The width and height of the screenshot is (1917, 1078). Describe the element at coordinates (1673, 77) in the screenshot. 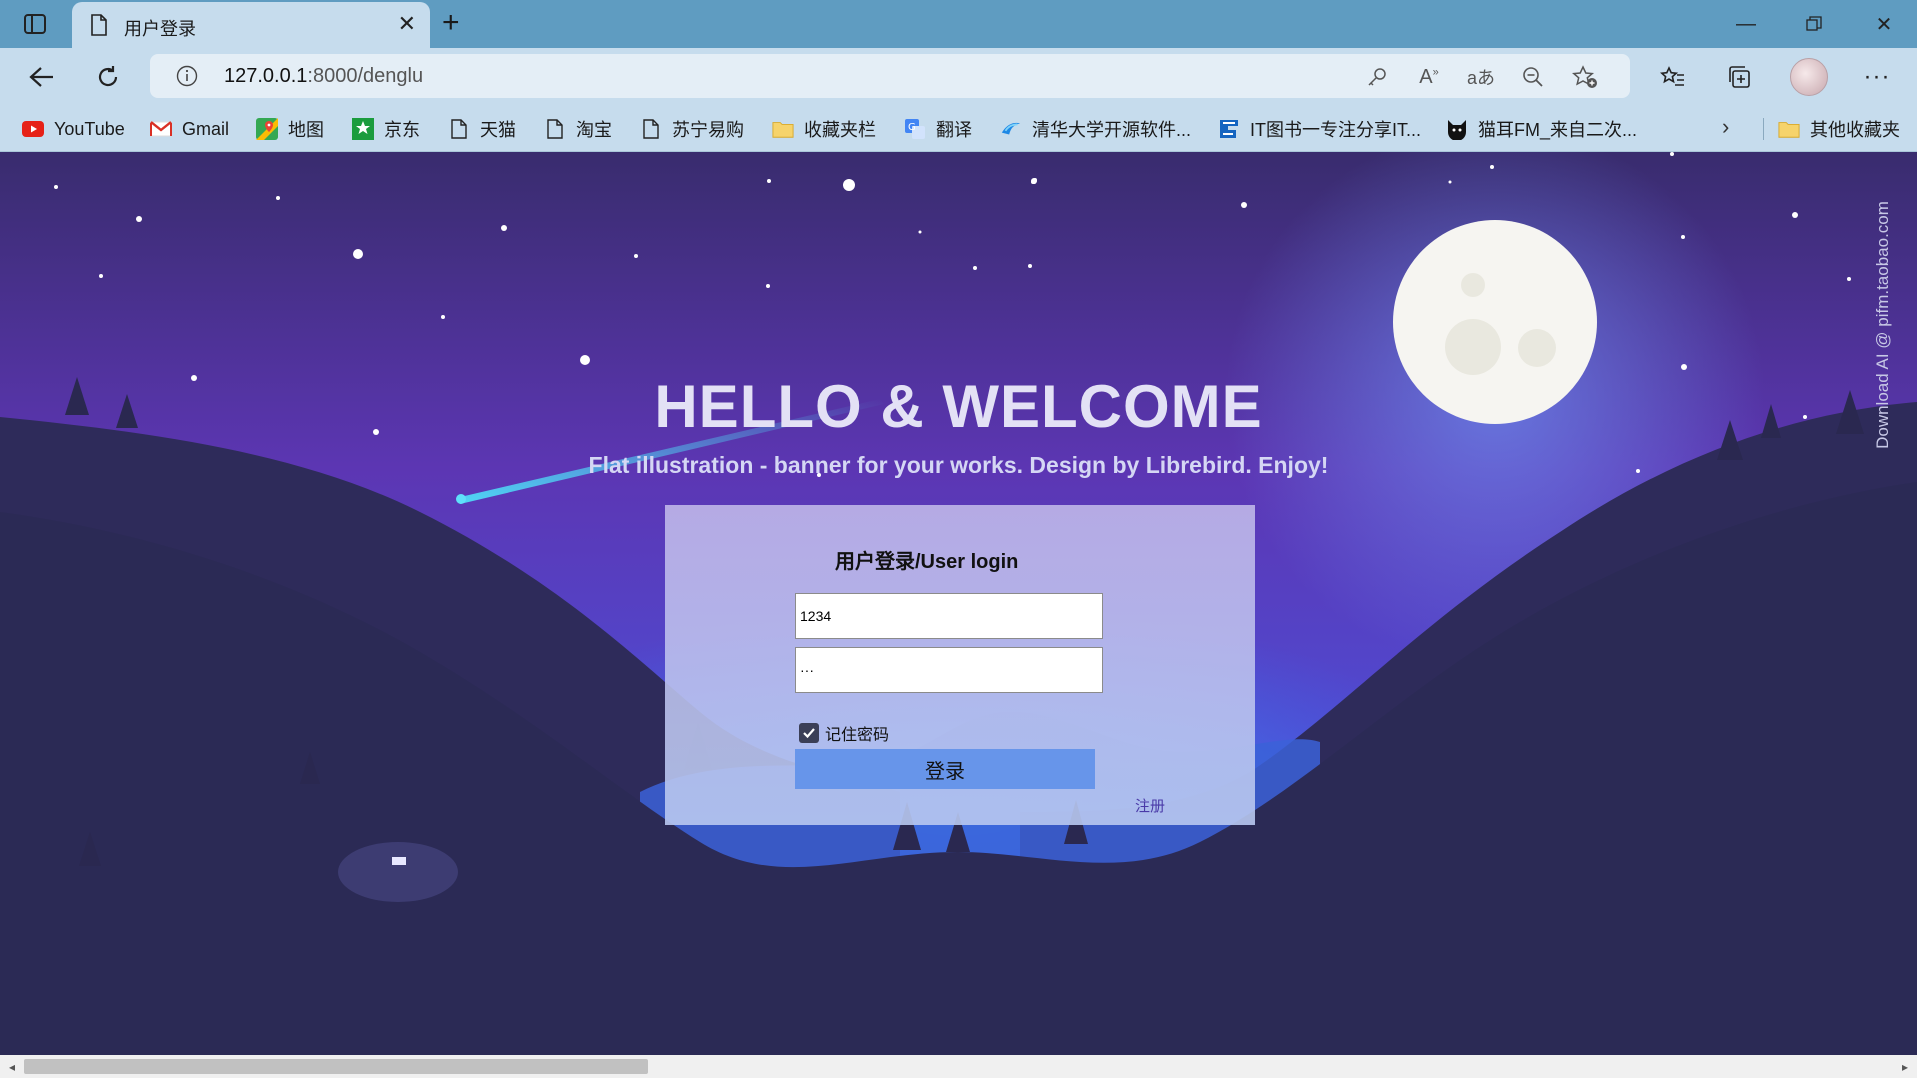

I see `favorites-icon` at that location.